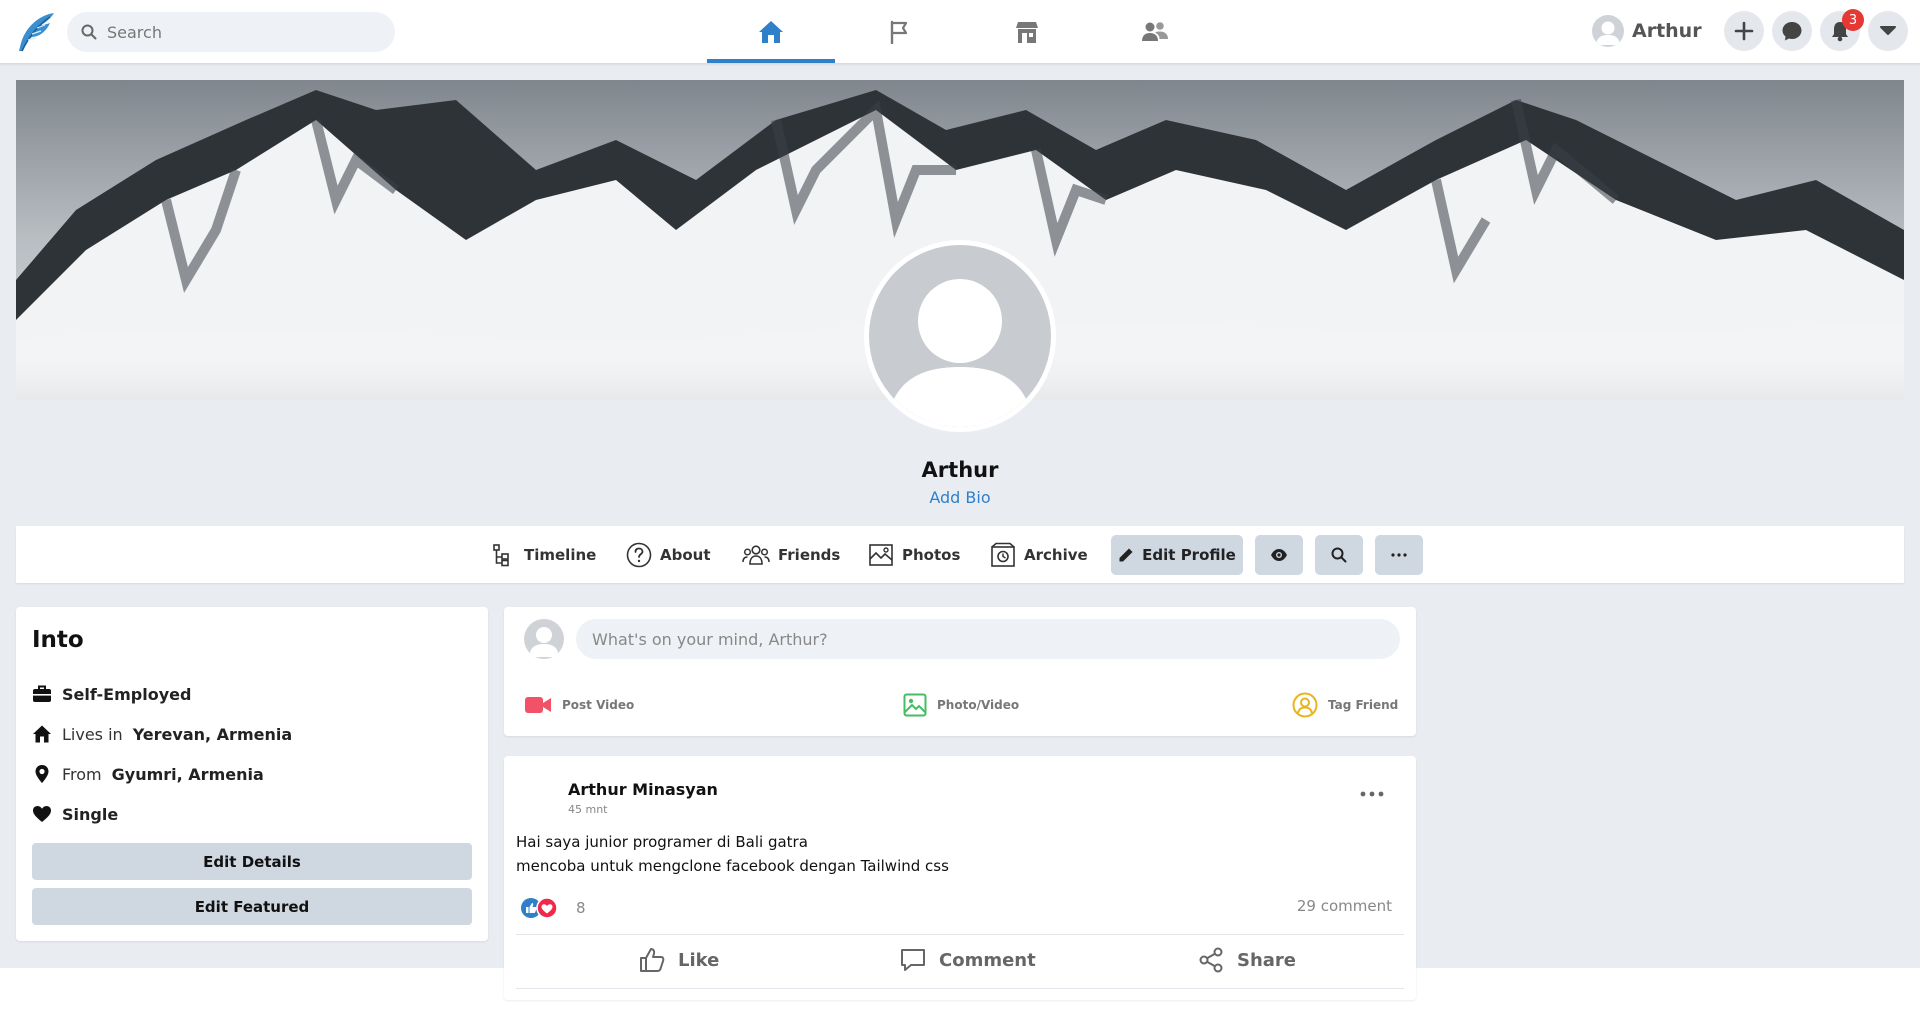 The width and height of the screenshot is (1920, 1020). Describe the element at coordinates (1267, 960) in the screenshot. I see `share-label: Share` at that location.